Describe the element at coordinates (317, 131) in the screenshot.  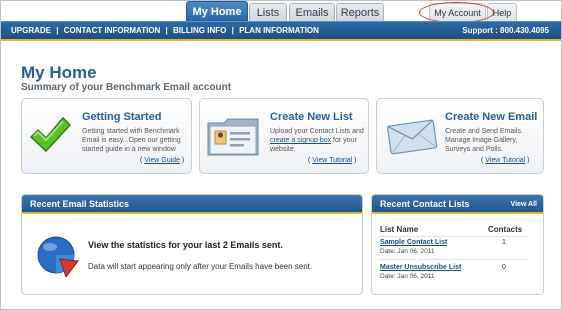
I see `card-description-line: Upload your Contact Lists and` at that location.